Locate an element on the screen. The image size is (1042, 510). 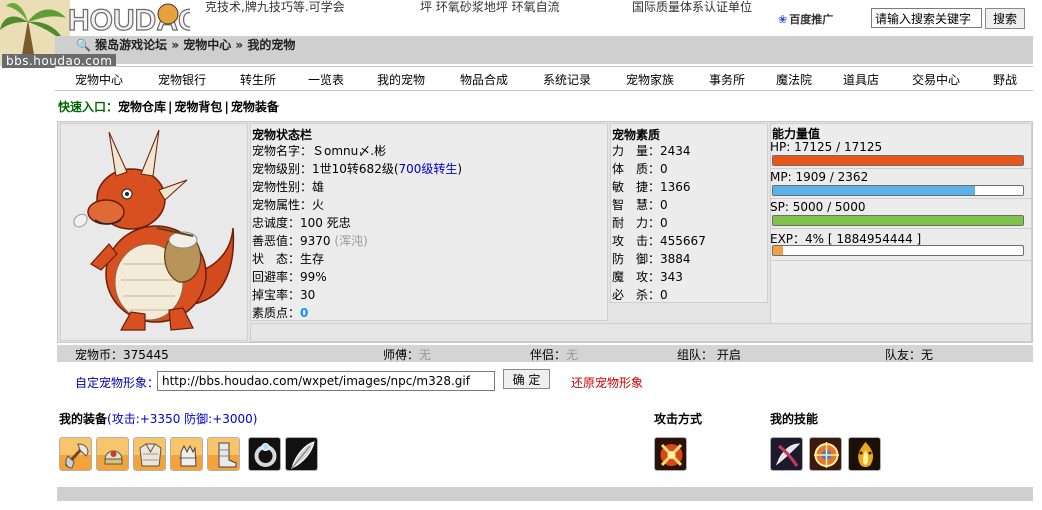
sp-bar is located at coordinates (898, 220).